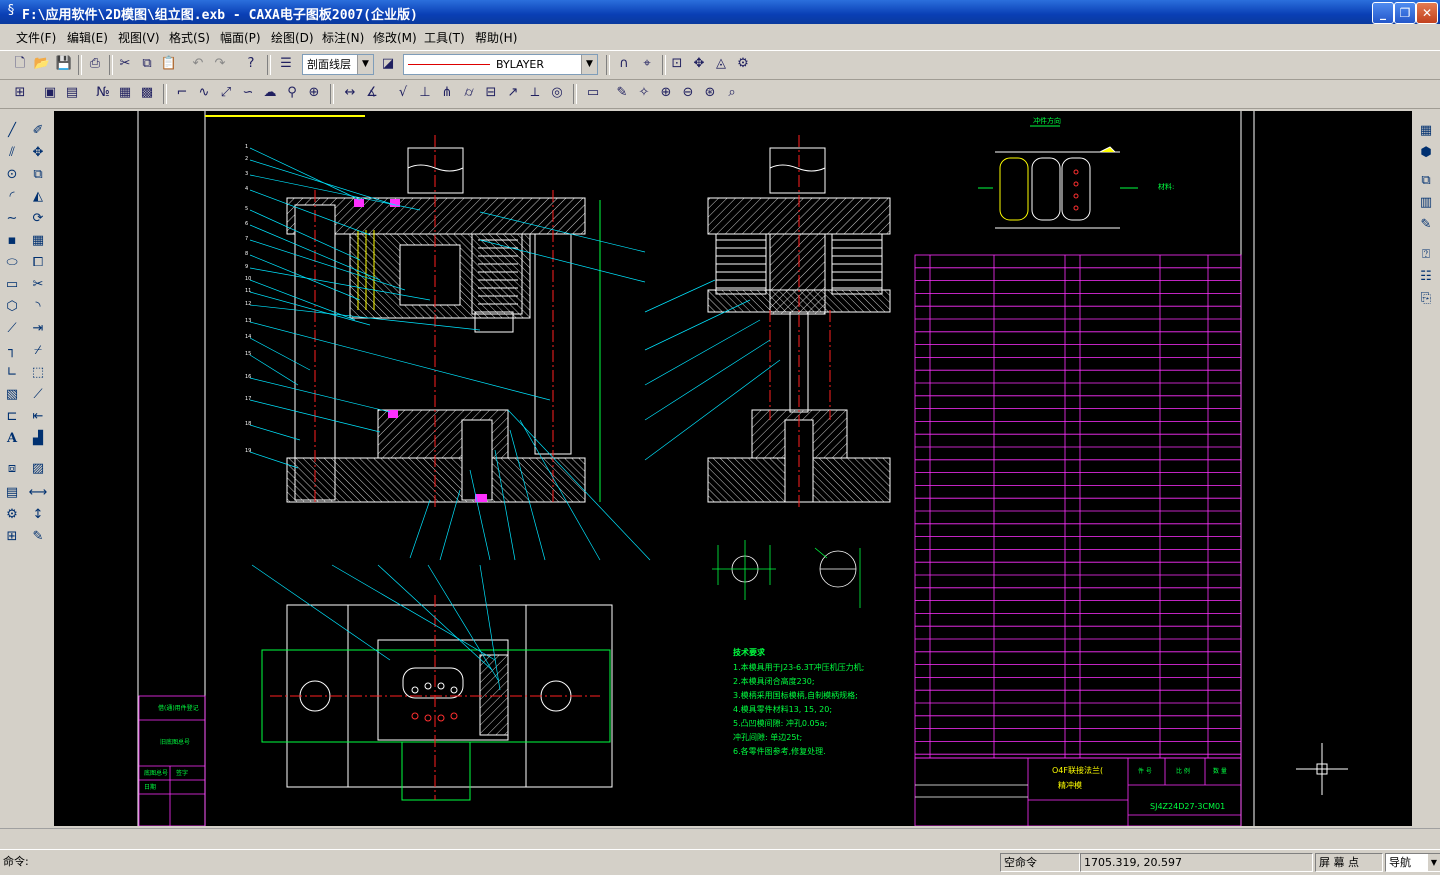  Describe the element at coordinates (20, 64) in the screenshot. I see `new-file-icon: 🗋` at that location.